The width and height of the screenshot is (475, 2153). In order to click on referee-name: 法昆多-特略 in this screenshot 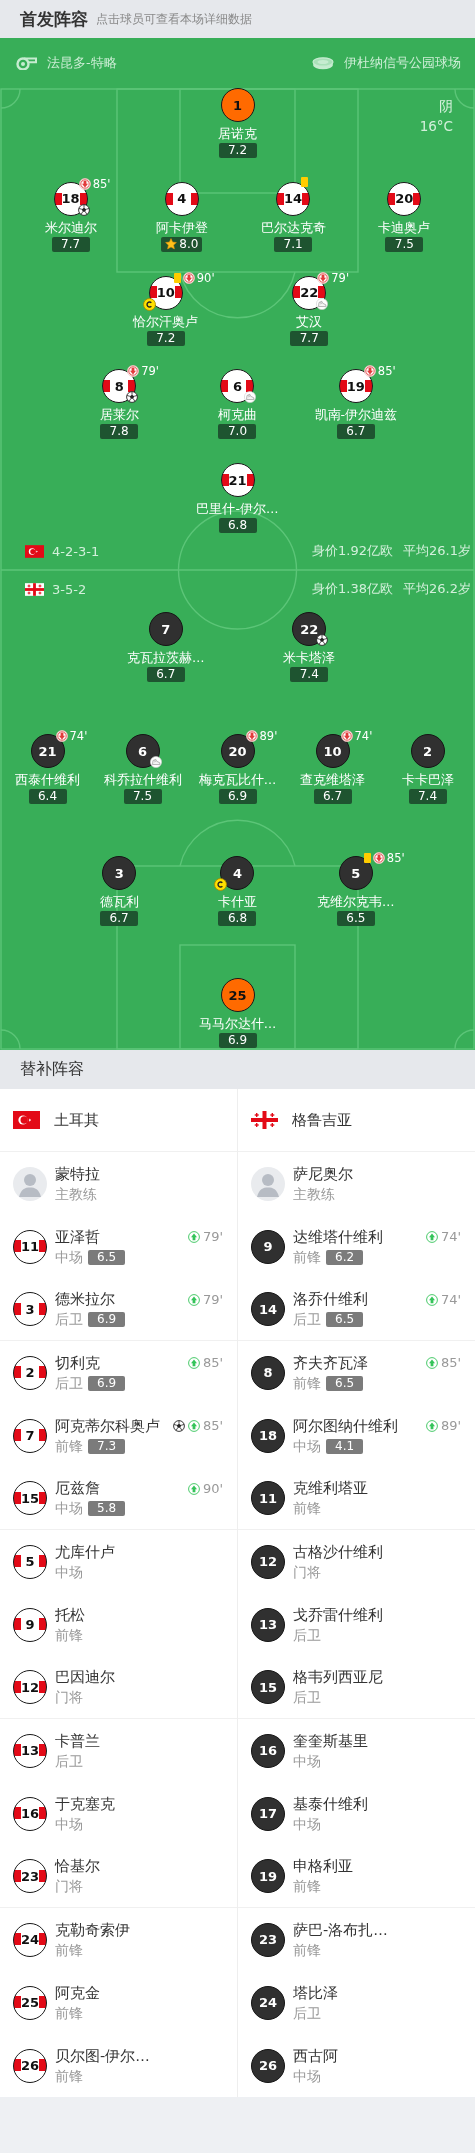, I will do `click(82, 63)`.